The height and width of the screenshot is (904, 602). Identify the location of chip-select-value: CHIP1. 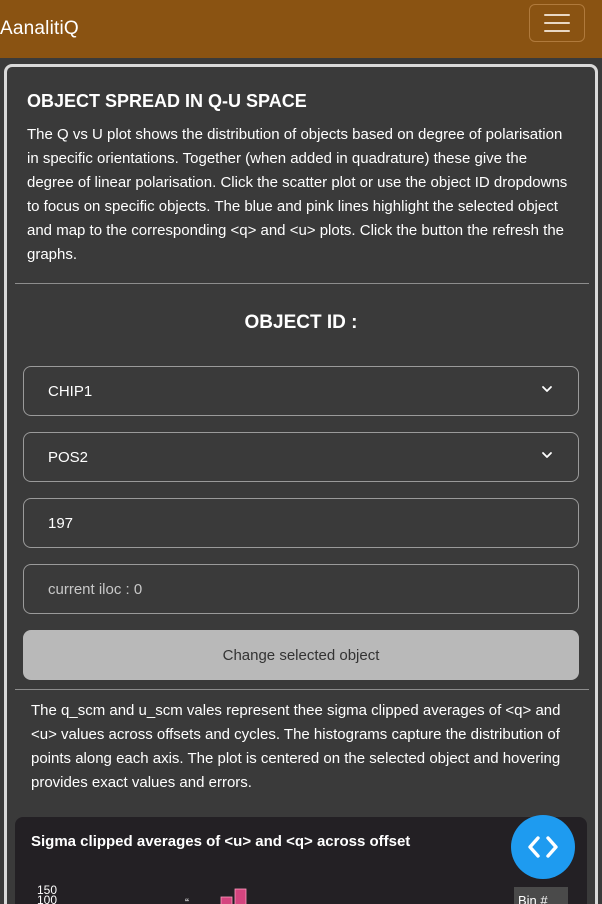
(70, 391).